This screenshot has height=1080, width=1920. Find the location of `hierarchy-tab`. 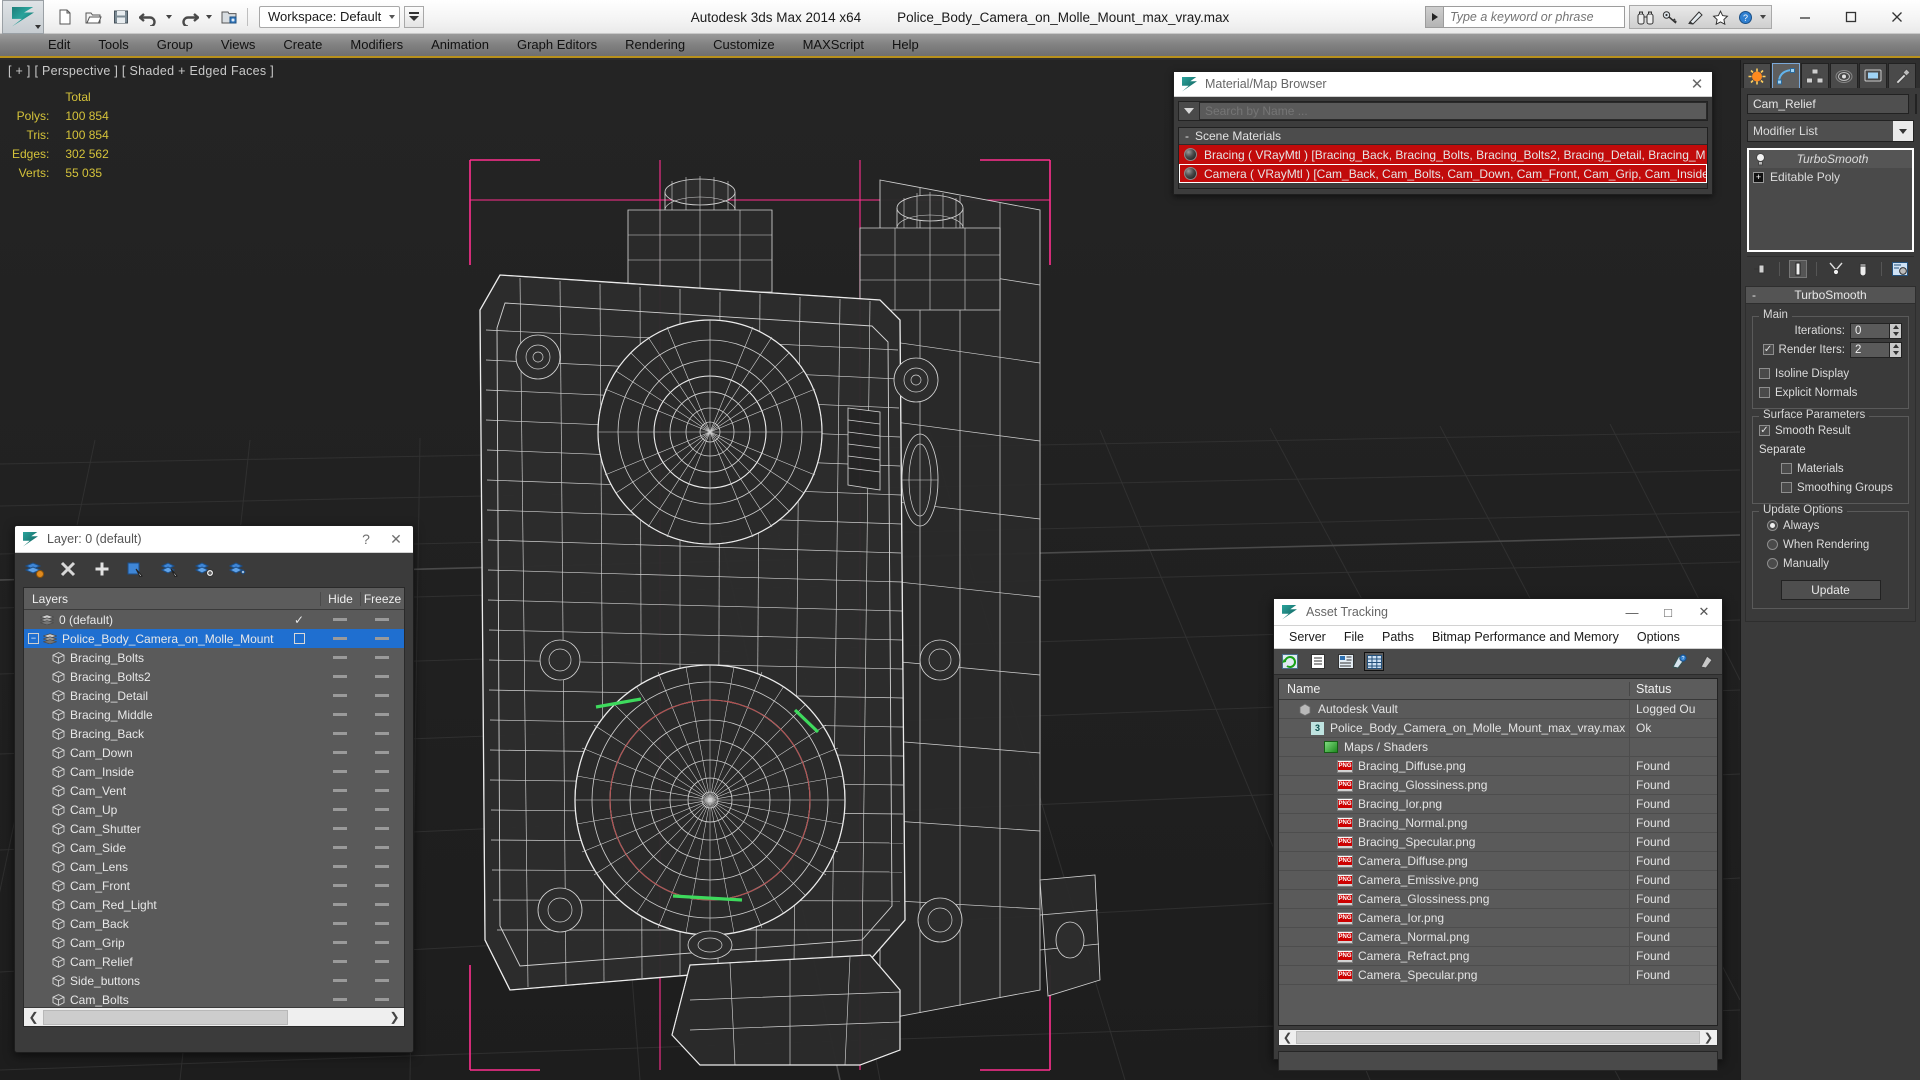

hierarchy-tab is located at coordinates (1815, 75).